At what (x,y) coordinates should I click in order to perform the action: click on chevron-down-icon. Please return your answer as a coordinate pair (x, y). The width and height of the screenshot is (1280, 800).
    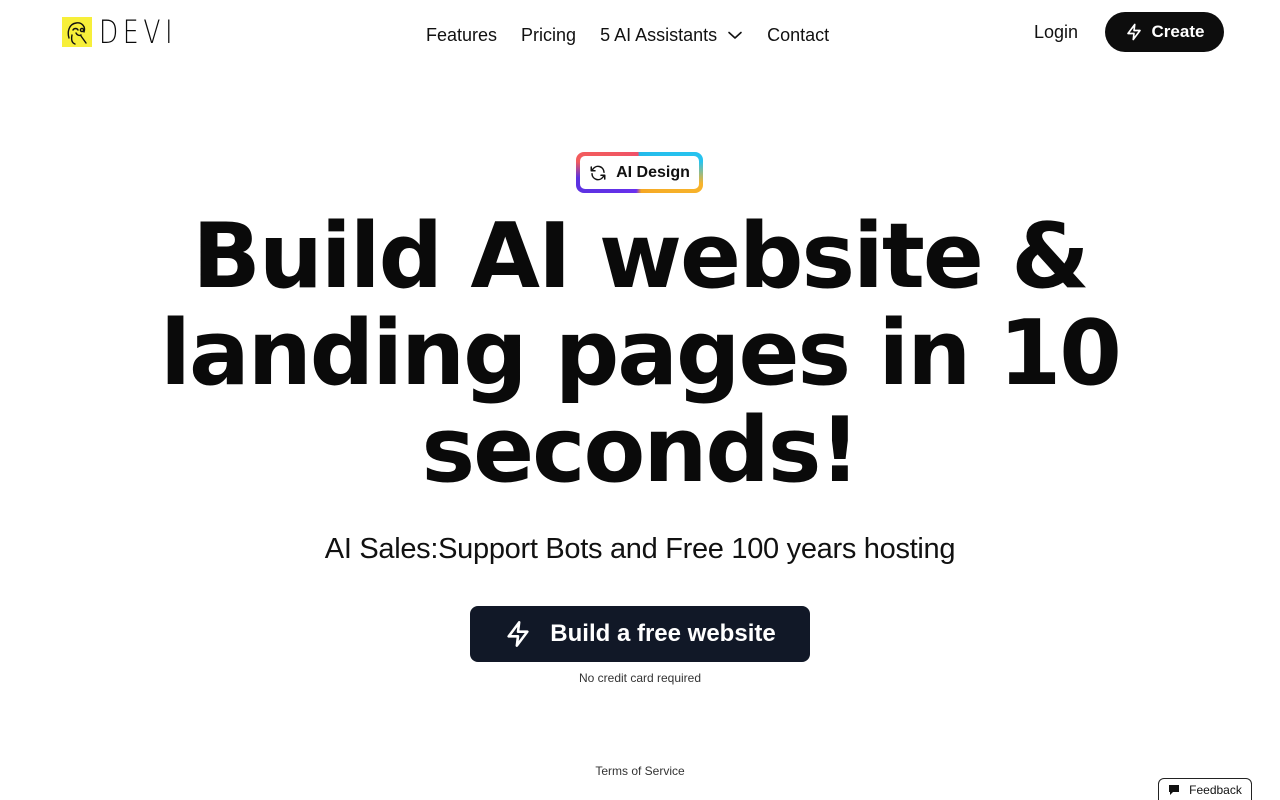
    Looking at the image, I should click on (735, 35).